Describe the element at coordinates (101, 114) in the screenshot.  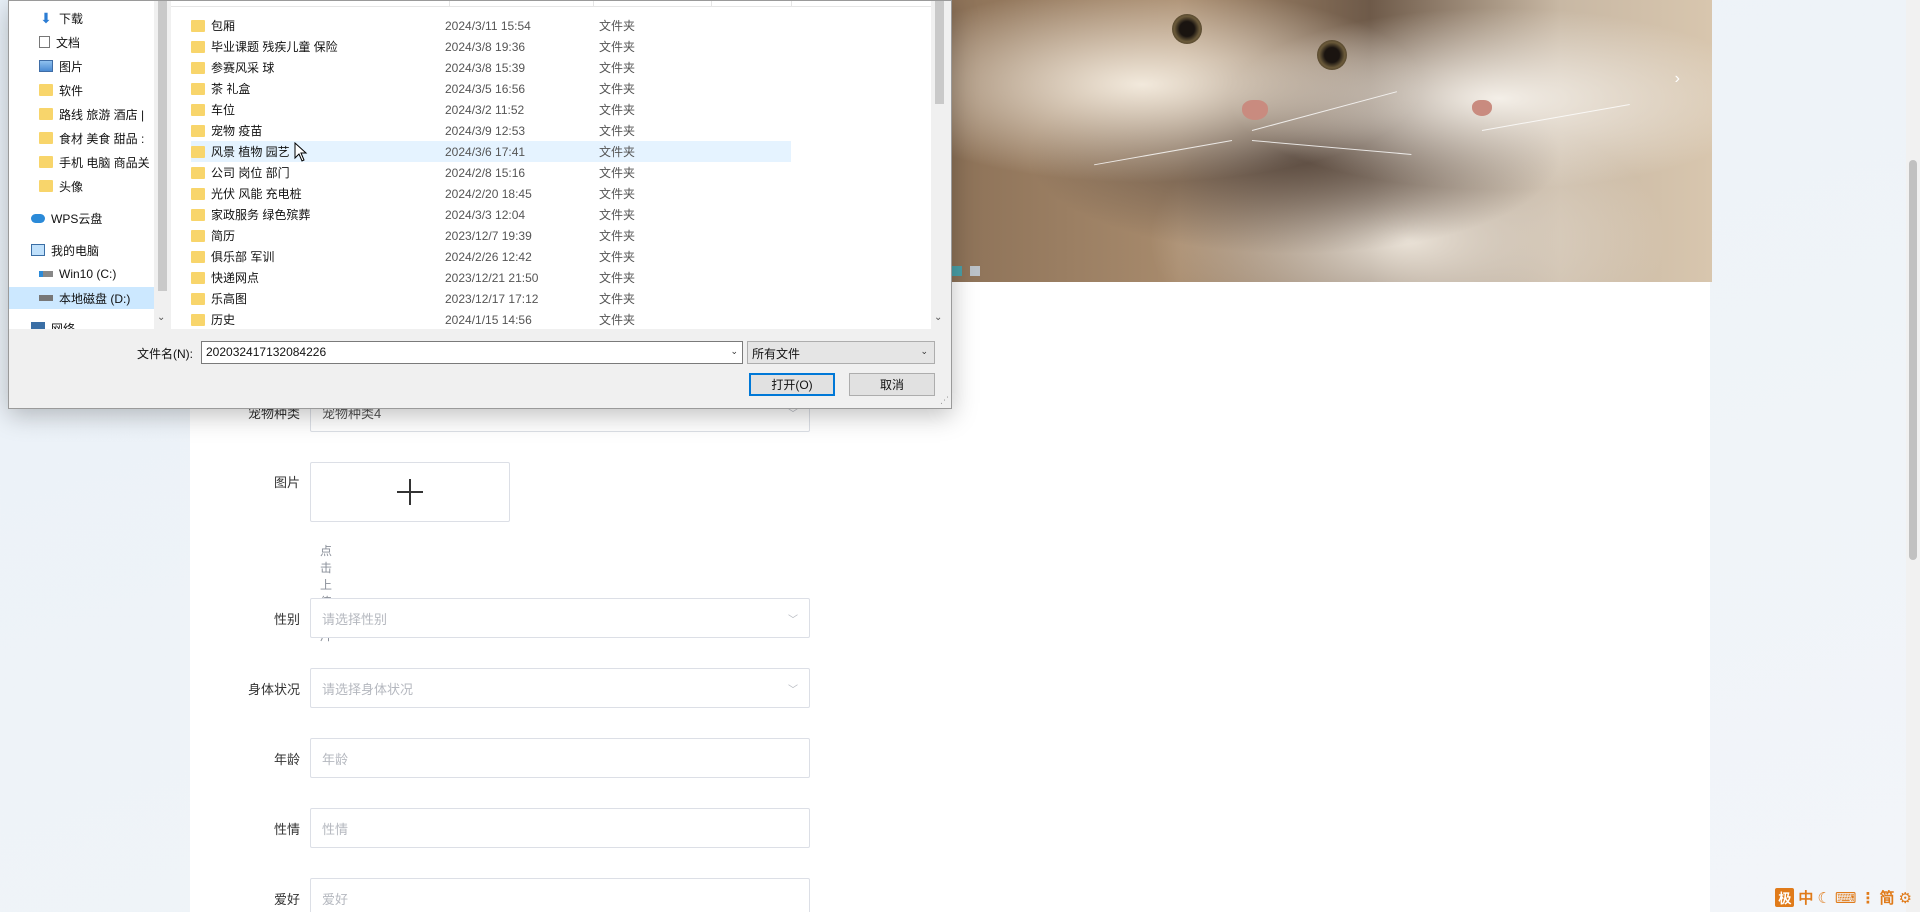
I see `nav-item-travel: 路线 旅游 酒店 |` at that location.